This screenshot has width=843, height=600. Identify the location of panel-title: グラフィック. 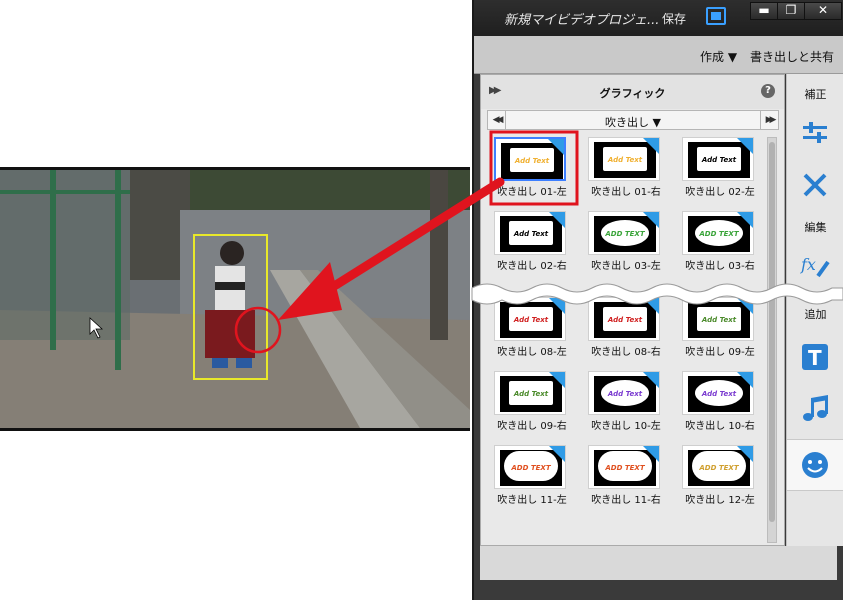
(632, 93).